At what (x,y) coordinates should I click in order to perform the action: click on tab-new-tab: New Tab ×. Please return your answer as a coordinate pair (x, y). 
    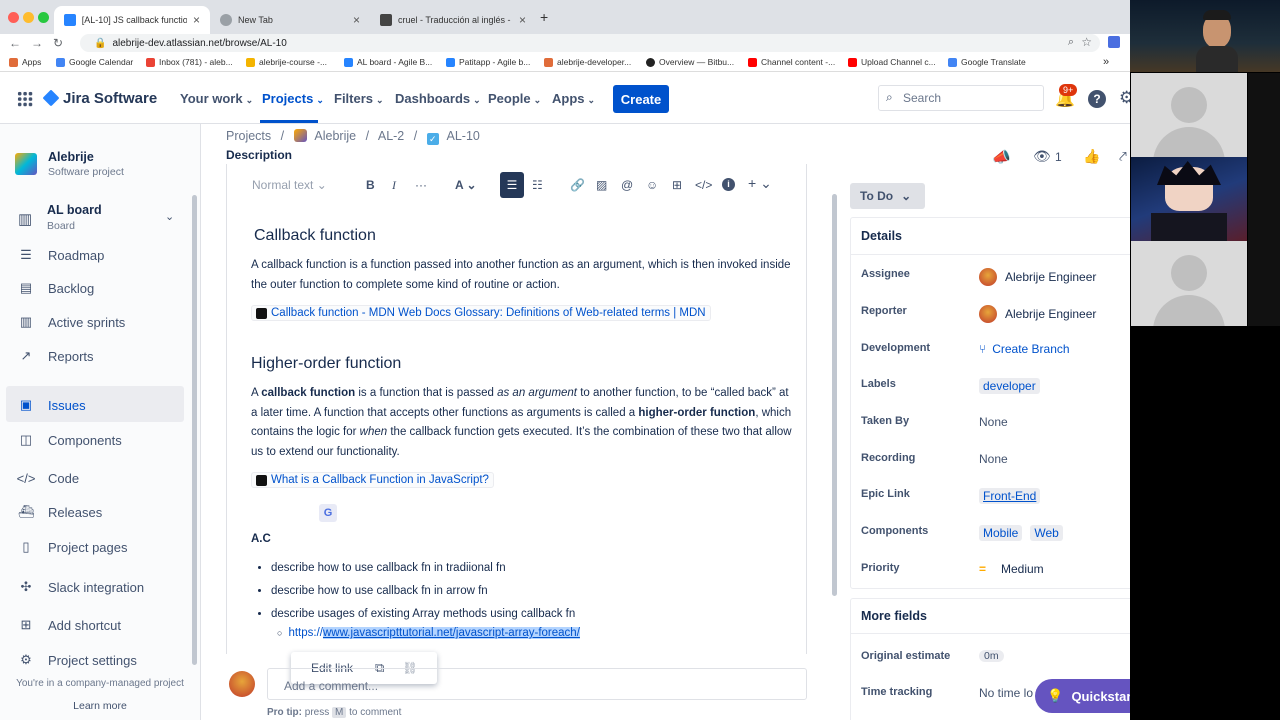
    Looking at the image, I should click on (290, 20).